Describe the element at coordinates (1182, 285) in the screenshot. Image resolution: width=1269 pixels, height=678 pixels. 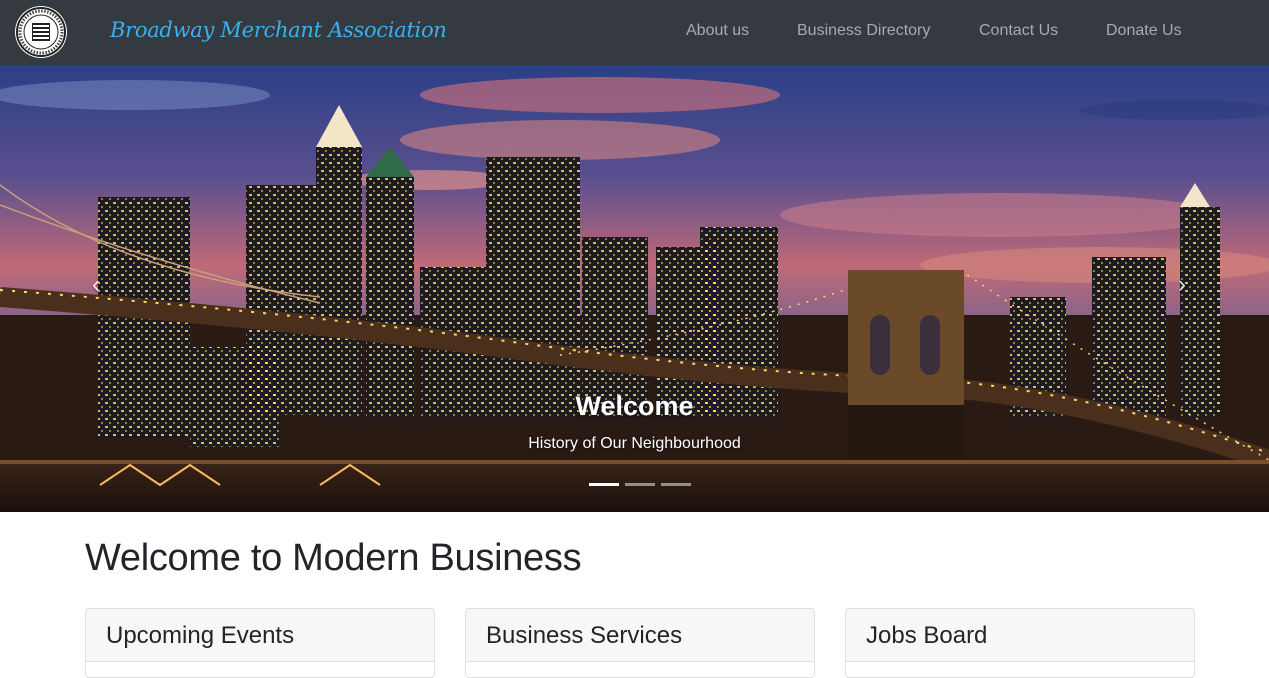
I see `carousel-next-icon: ›` at that location.